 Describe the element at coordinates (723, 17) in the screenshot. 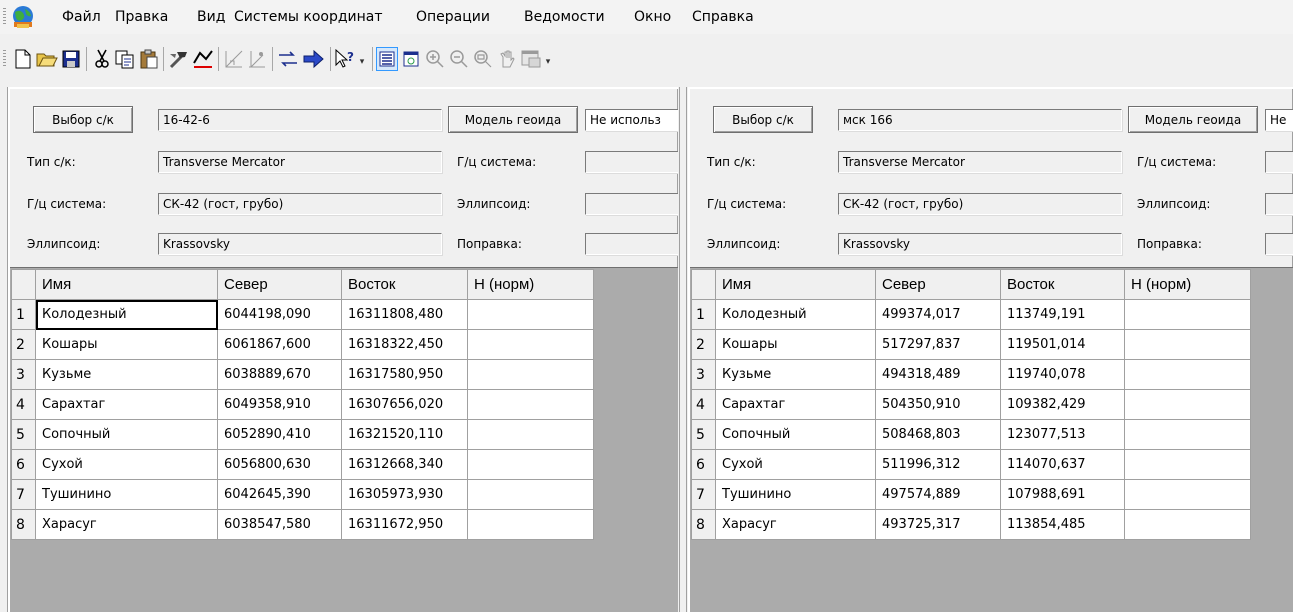

I see `menu-help: Справка` at that location.